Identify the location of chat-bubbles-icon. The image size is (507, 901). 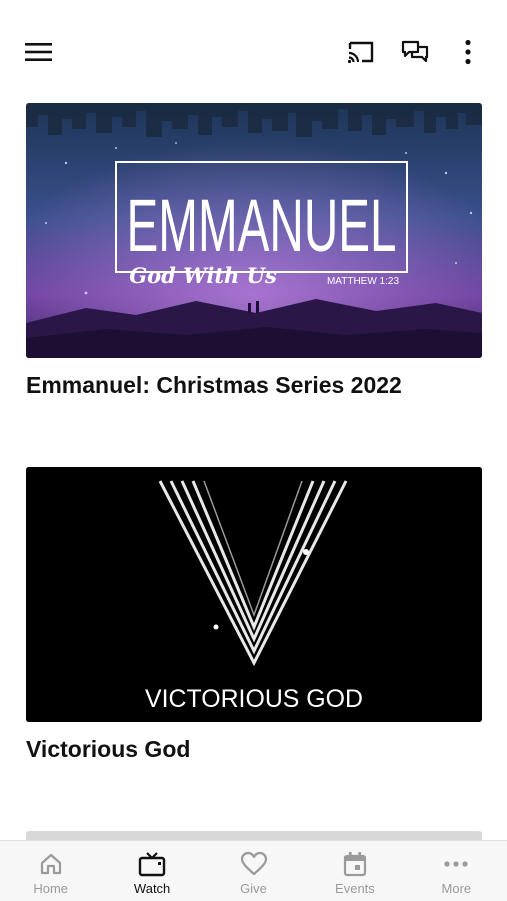
(415, 52).